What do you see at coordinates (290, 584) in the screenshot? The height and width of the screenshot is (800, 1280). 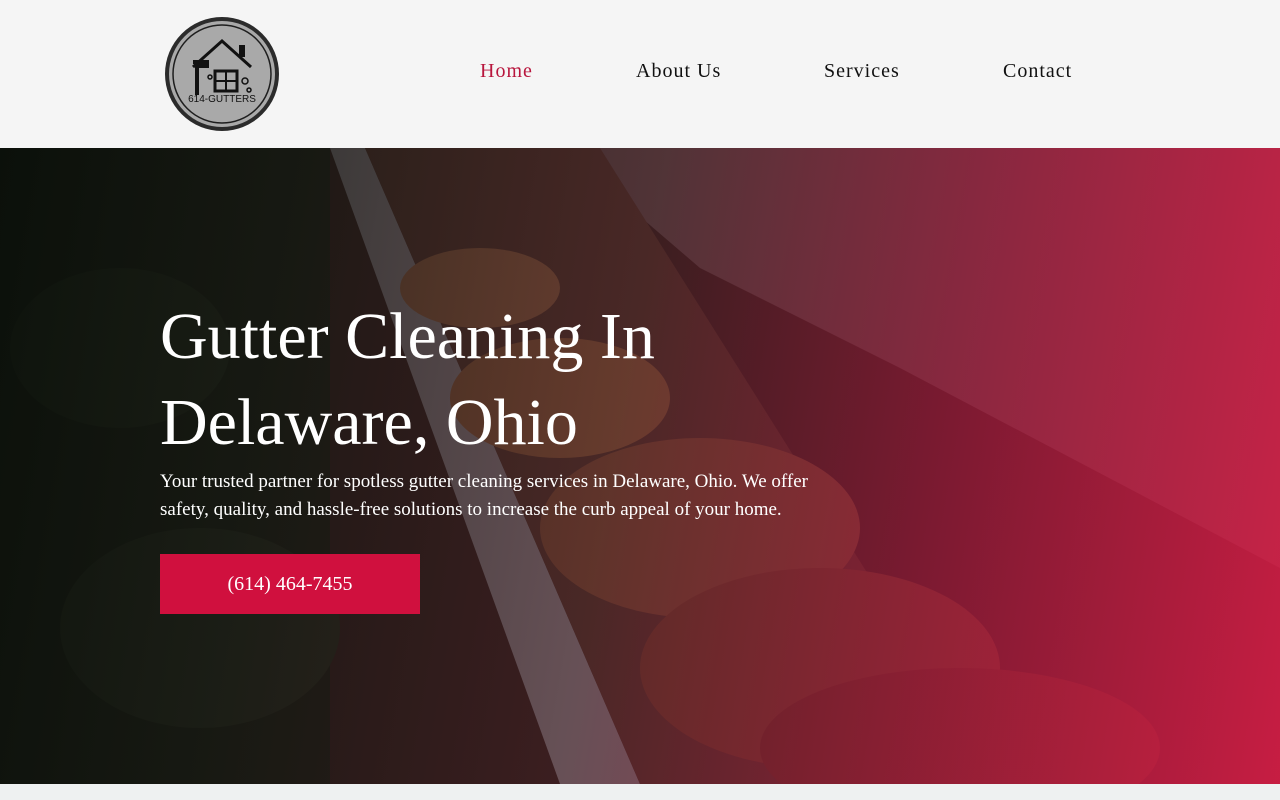 I see `call-phone-button: (614) 464-7455` at bounding box center [290, 584].